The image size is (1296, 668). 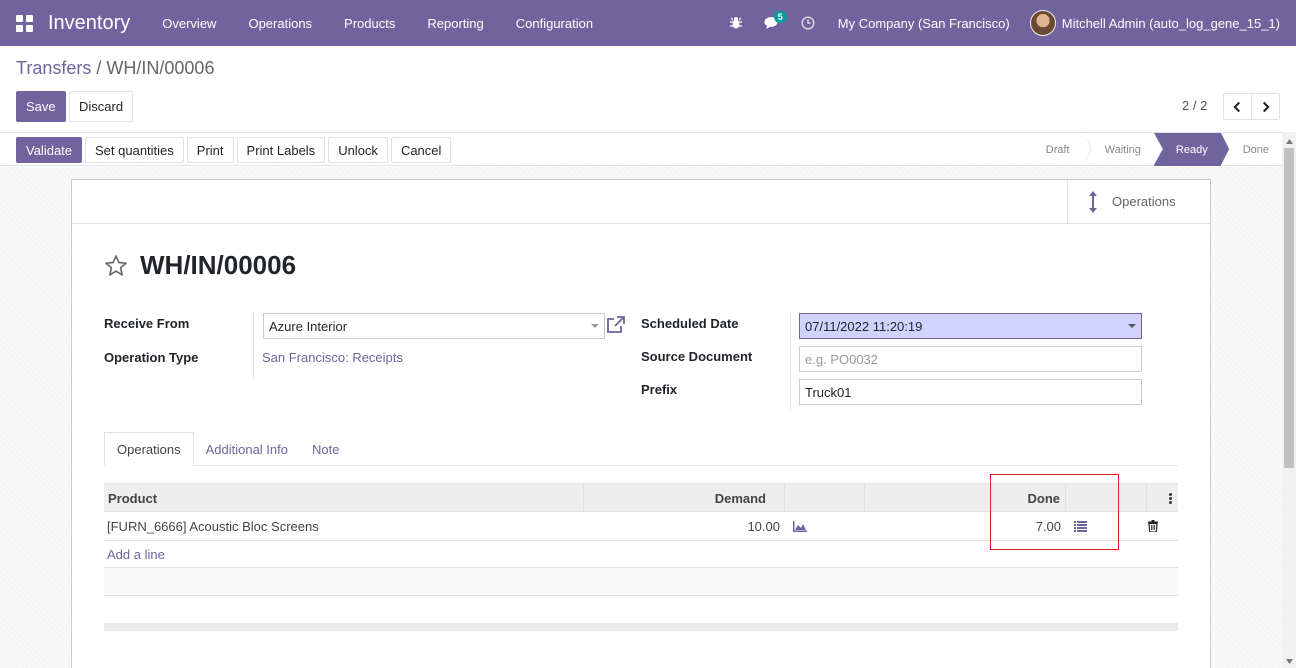 I want to click on operations-smart-label: Operations, so click(x=1144, y=201).